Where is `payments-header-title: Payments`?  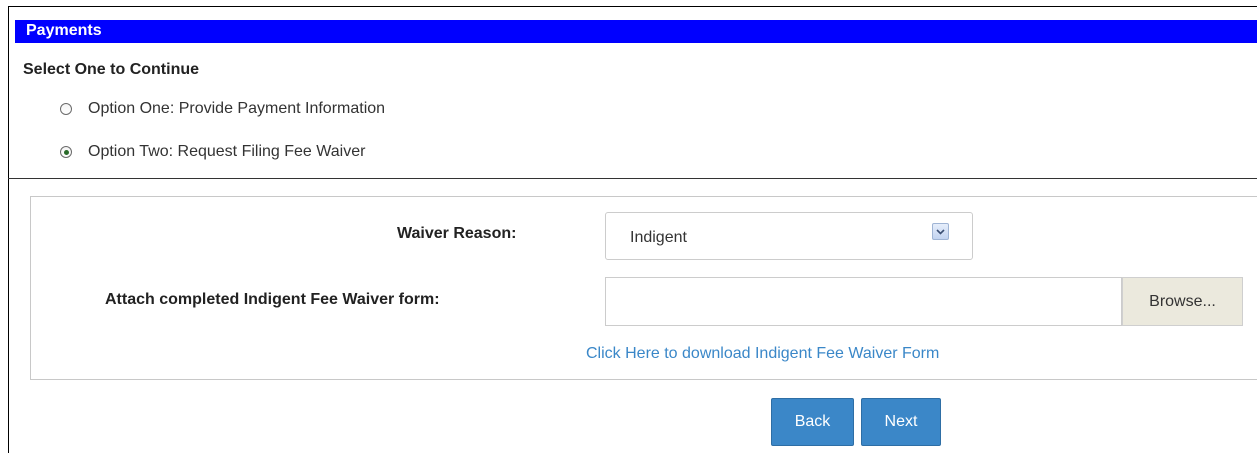 payments-header-title: Payments is located at coordinates (64, 30).